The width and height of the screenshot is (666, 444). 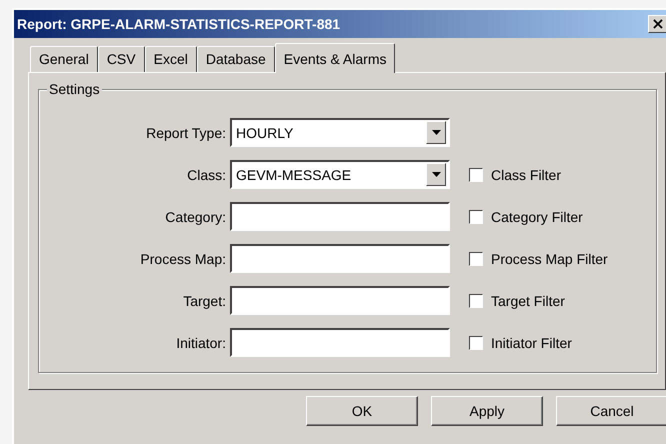 What do you see at coordinates (340, 132) in the screenshot?
I see `dropdown: HOURLY` at bounding box center [340, 132].